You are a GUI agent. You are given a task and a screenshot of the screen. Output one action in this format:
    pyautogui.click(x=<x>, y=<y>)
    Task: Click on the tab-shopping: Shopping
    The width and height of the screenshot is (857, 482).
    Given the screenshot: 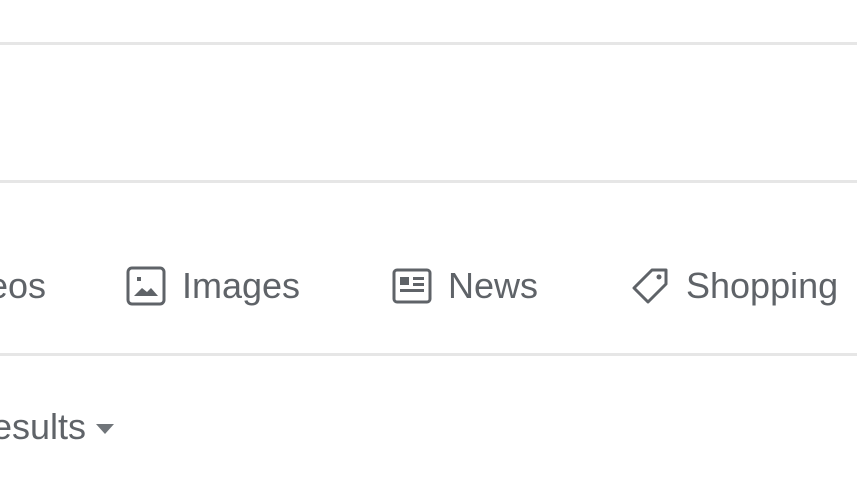 What is the action you would take?
    pyautogui.click(x=733, y=286)
    